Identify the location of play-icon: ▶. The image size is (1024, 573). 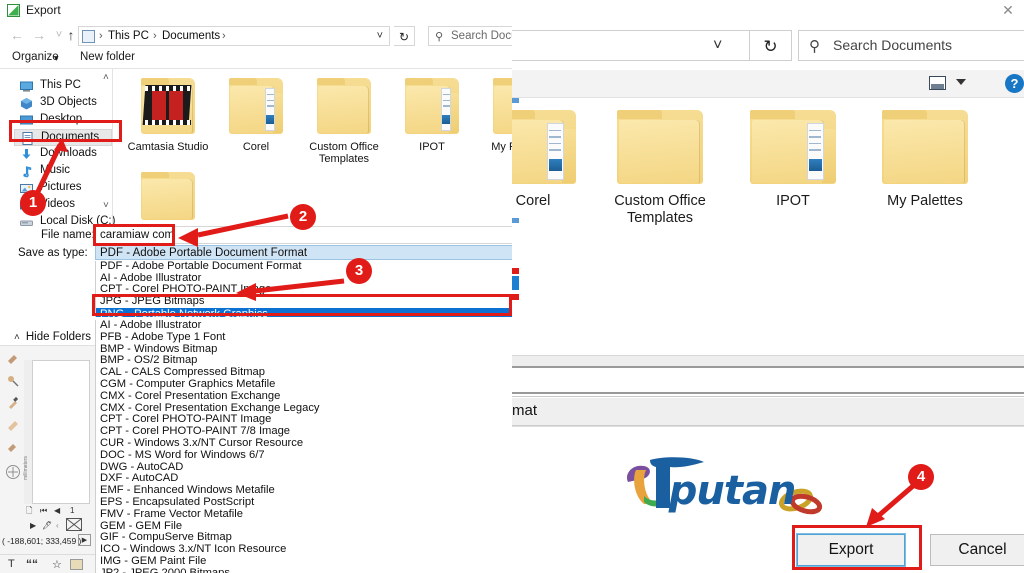
(33, 525).